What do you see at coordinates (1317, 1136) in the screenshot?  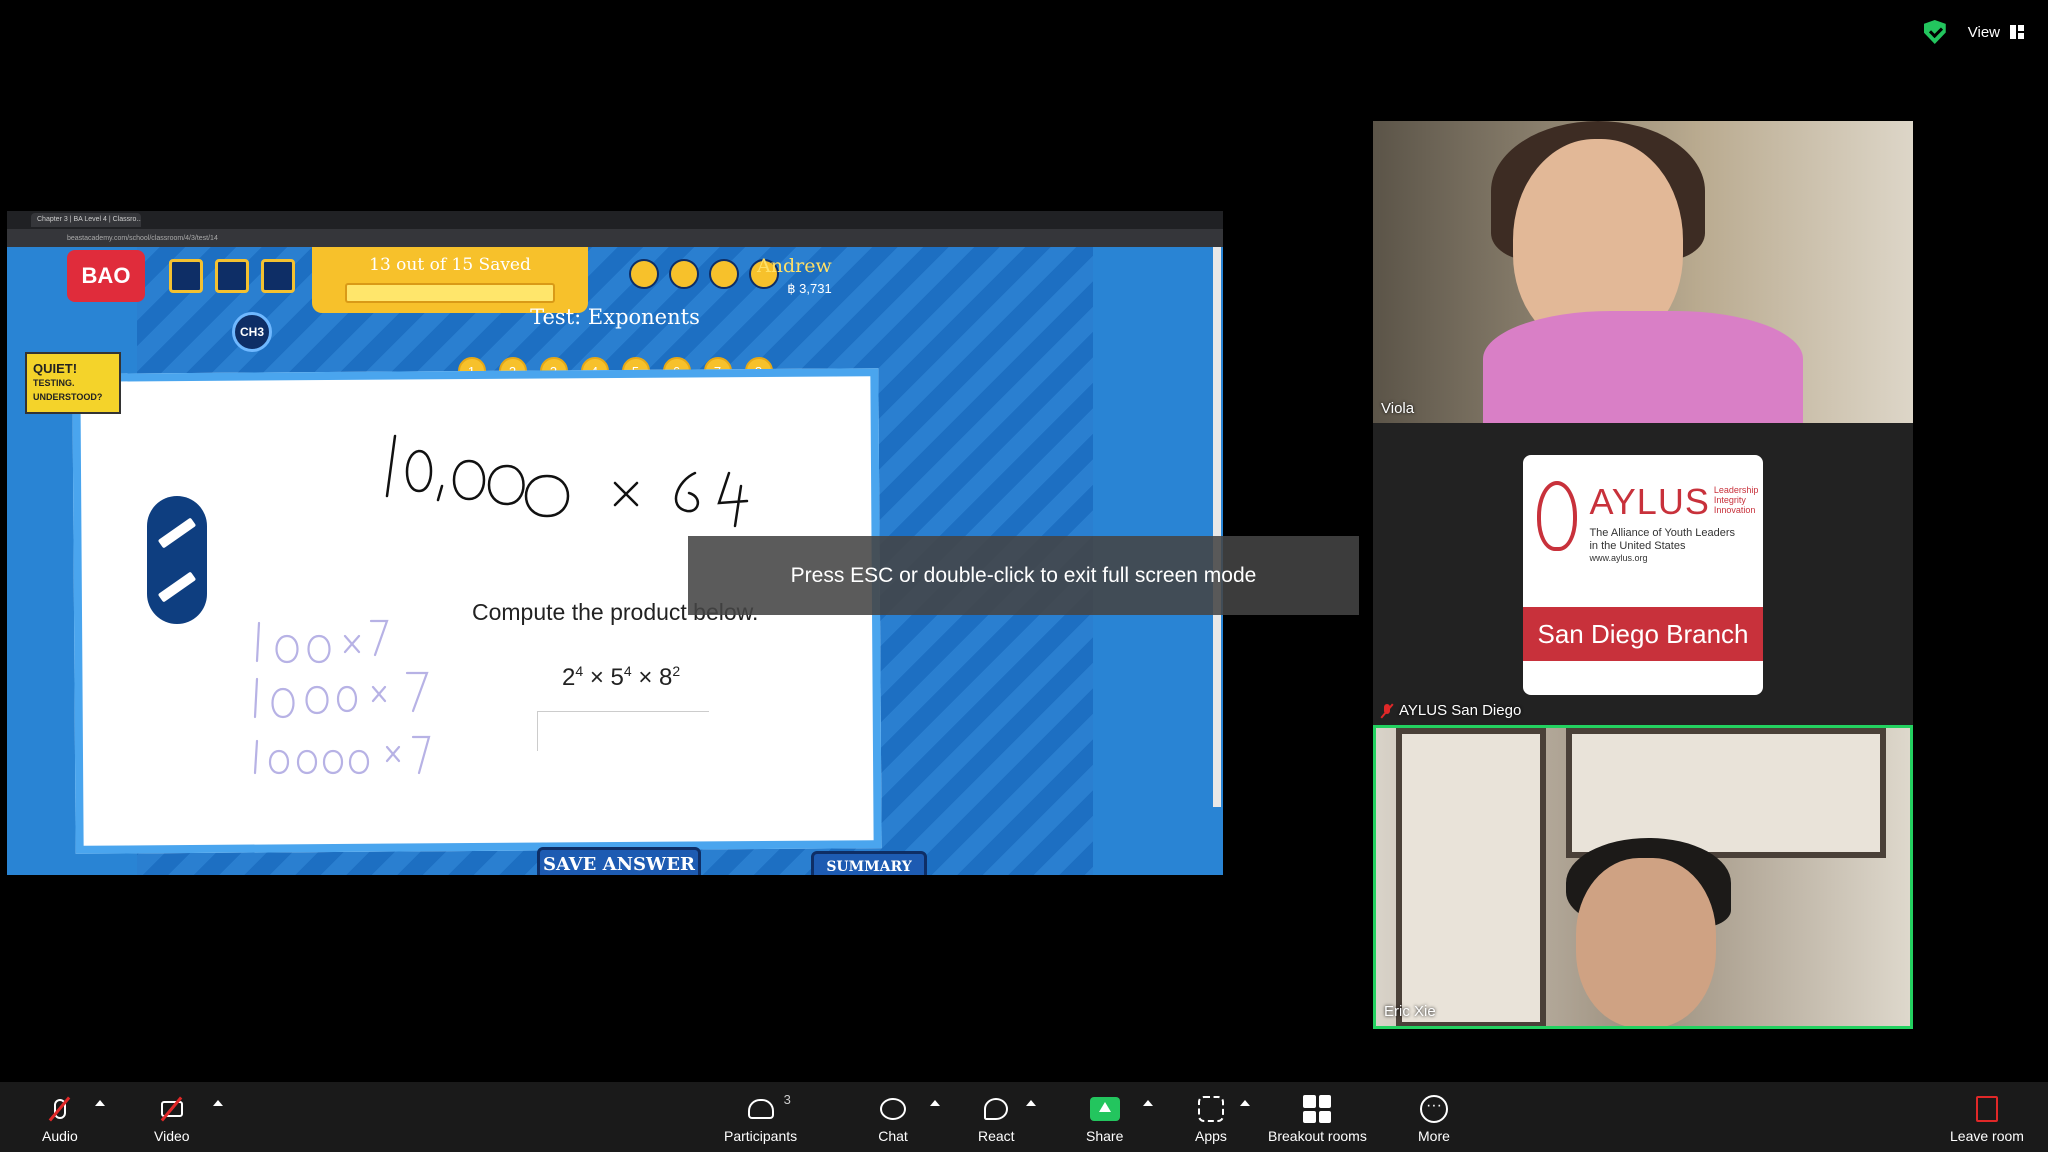 I see `breakout-rooms-label: Breakout rooms` at bounding box center [1317, 1136].